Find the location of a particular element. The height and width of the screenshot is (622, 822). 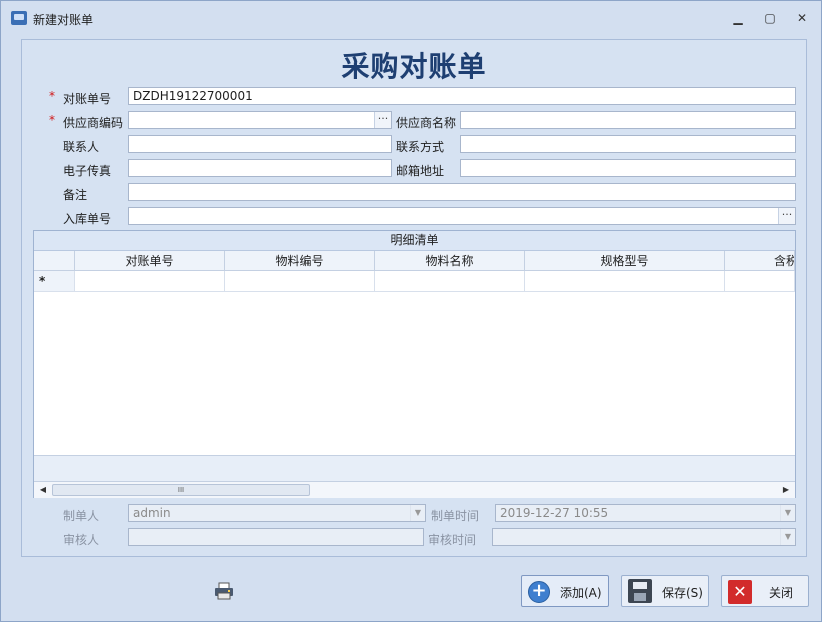

save-button: 保存(S) is located at coordinates (665, 591).